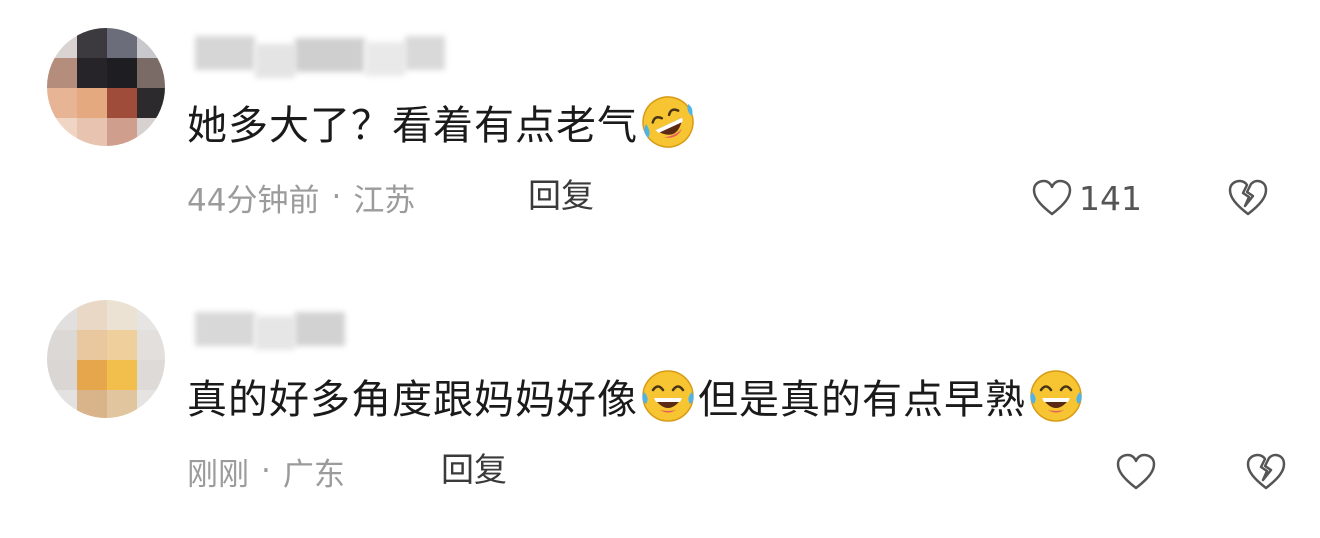  Describe the element at coordinates (668, 122) in the screenshot. I see `rolling-laughing-emoji` at that location.